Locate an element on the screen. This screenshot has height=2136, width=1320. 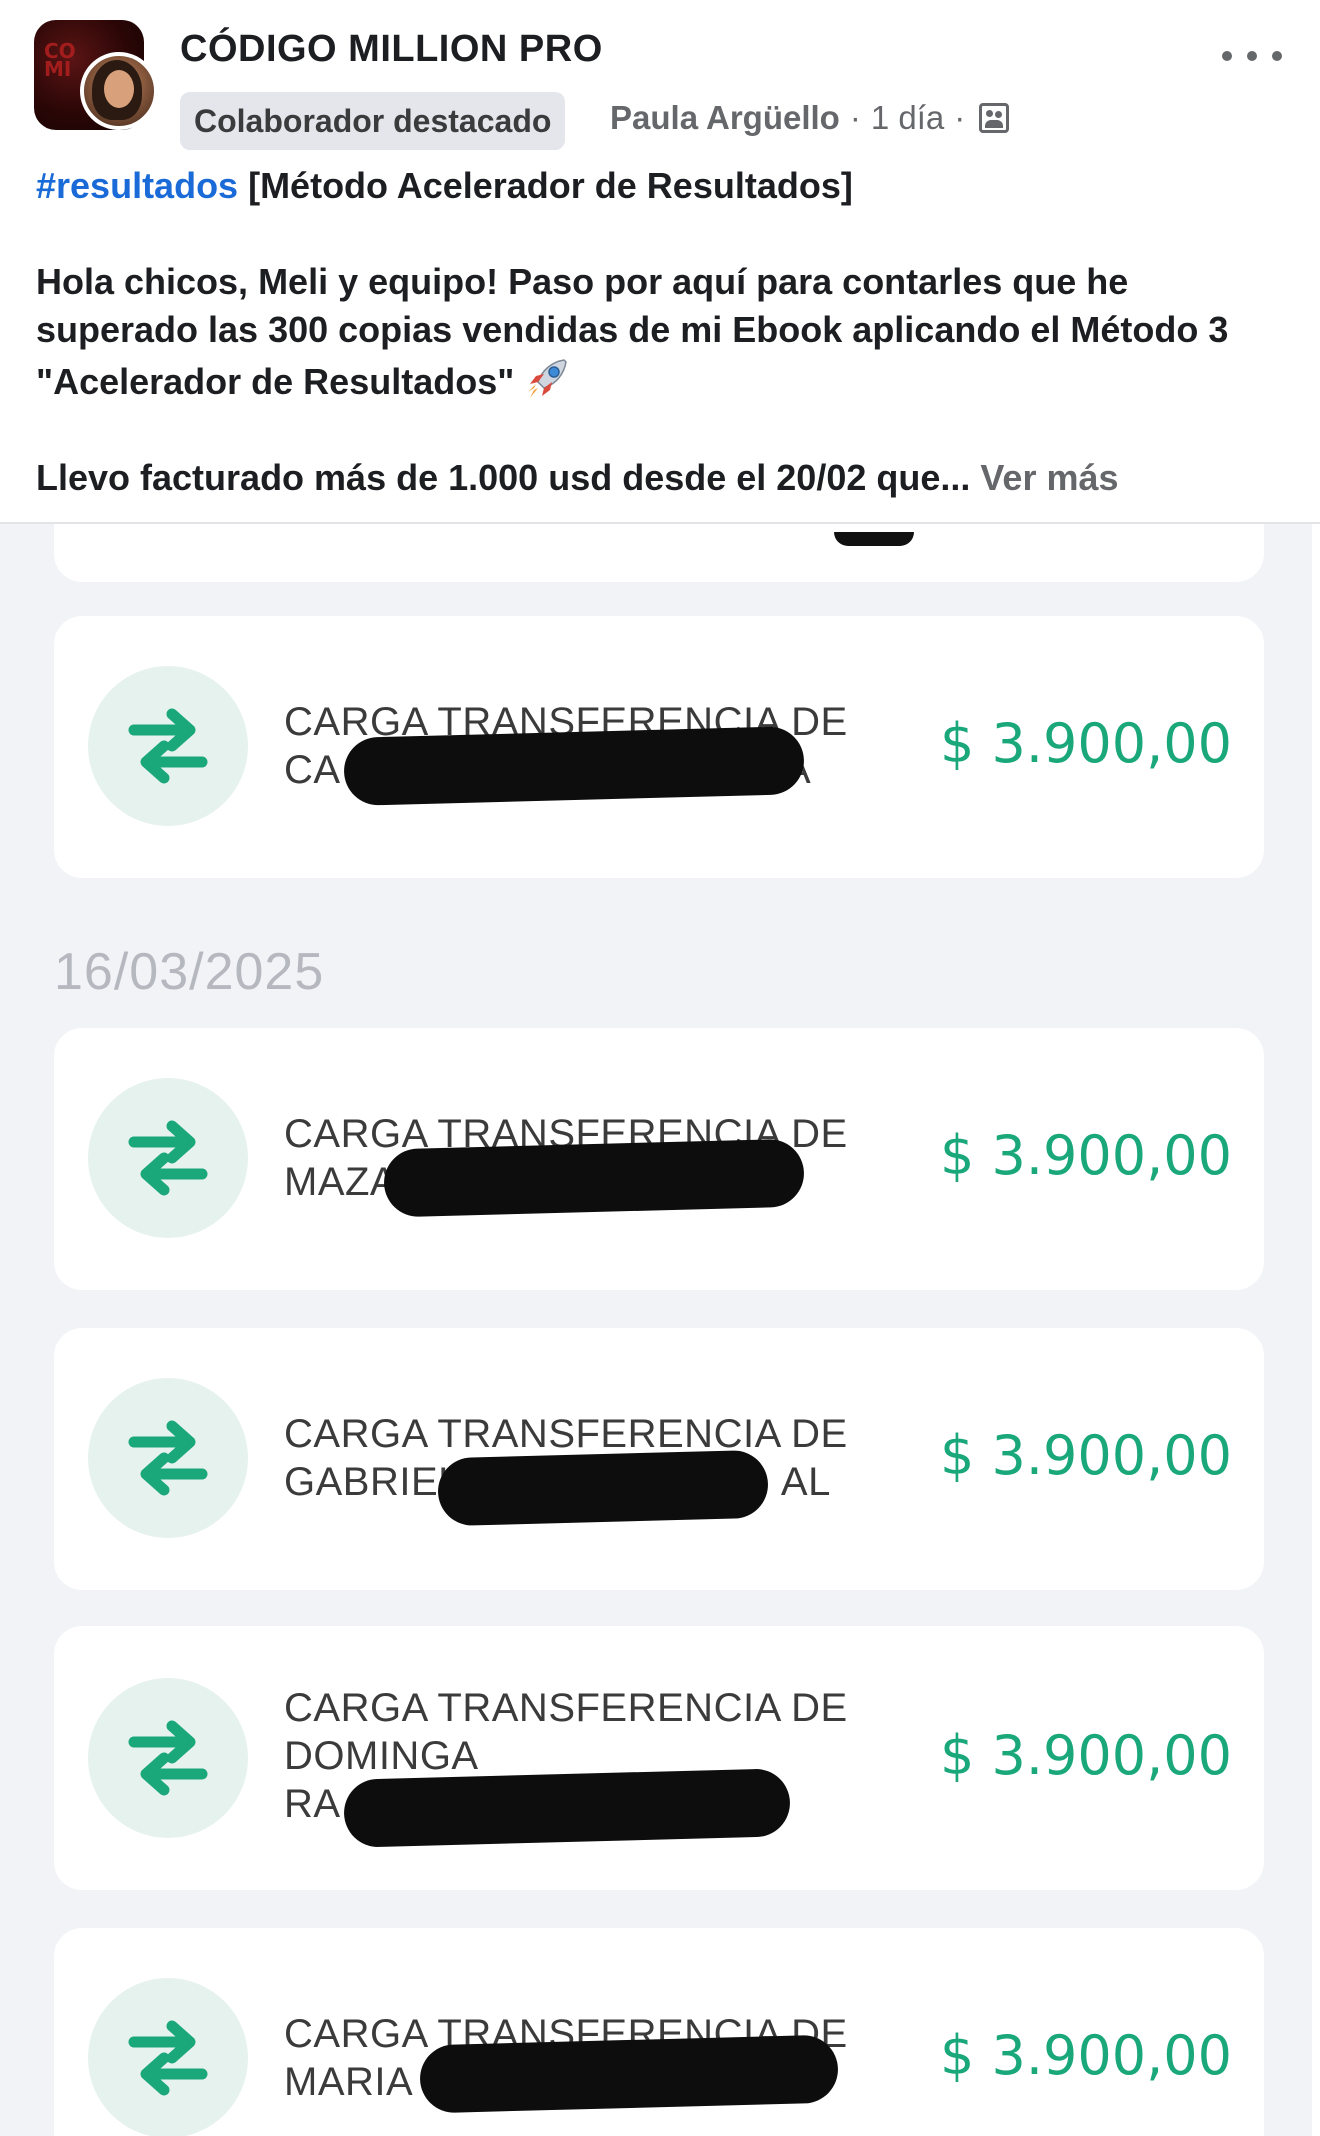
group-logo-mark: CO MI is located at coordinates (60, 60).